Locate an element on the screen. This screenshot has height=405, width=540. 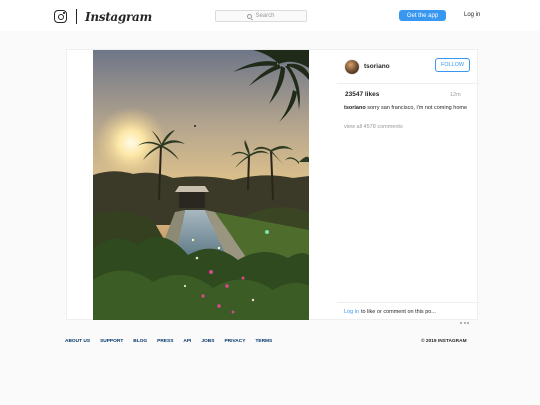
avatar is located at coordinates (352, 66).